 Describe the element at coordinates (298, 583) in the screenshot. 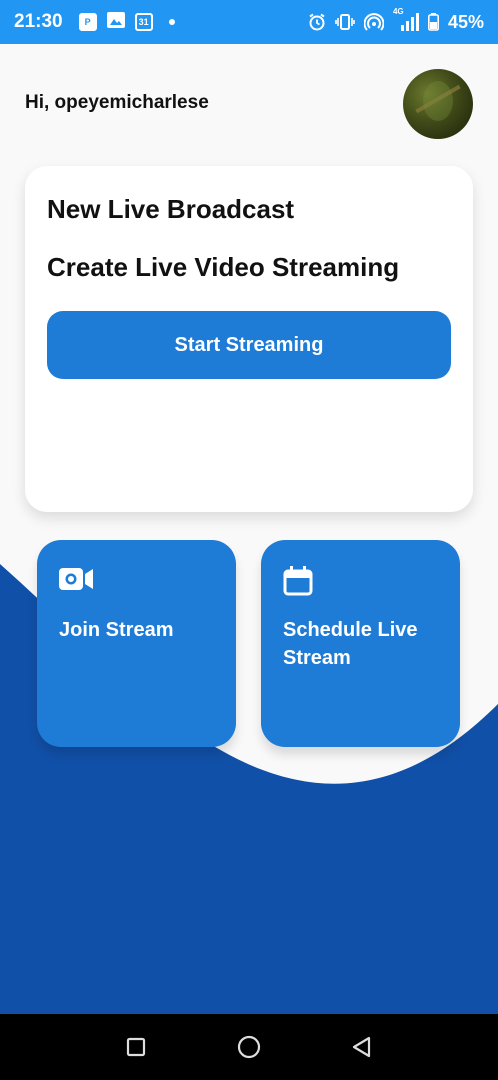

I see `calendar-icon` at that location.